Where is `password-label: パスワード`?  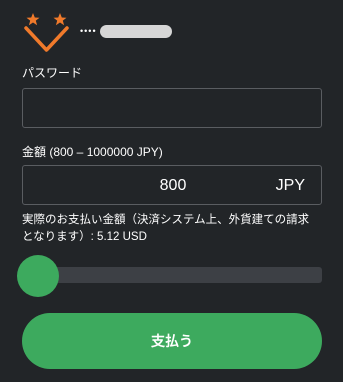 password-label: パスワード is located at coordinates (52, 73).